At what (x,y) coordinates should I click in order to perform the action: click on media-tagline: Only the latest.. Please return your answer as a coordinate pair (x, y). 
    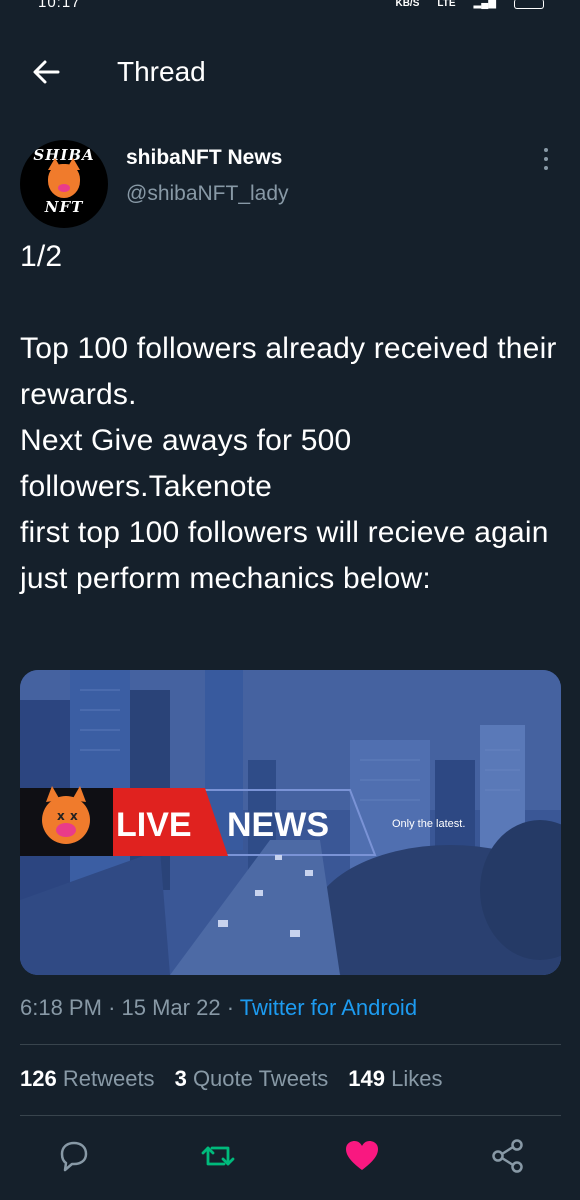
    Looking at the image, I should click on (428, 824).